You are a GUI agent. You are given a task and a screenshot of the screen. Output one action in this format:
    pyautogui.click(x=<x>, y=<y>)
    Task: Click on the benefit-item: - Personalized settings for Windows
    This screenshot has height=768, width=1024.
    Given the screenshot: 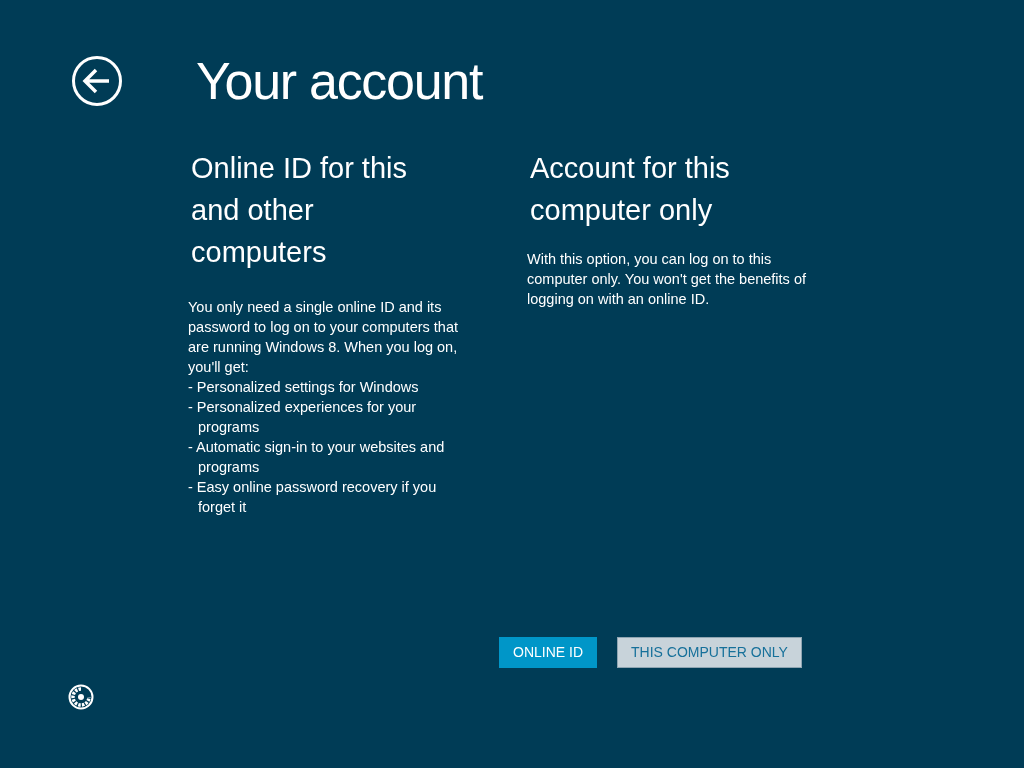 What is the action you would take?
    pyautogui.click(x=304, y=387)
    